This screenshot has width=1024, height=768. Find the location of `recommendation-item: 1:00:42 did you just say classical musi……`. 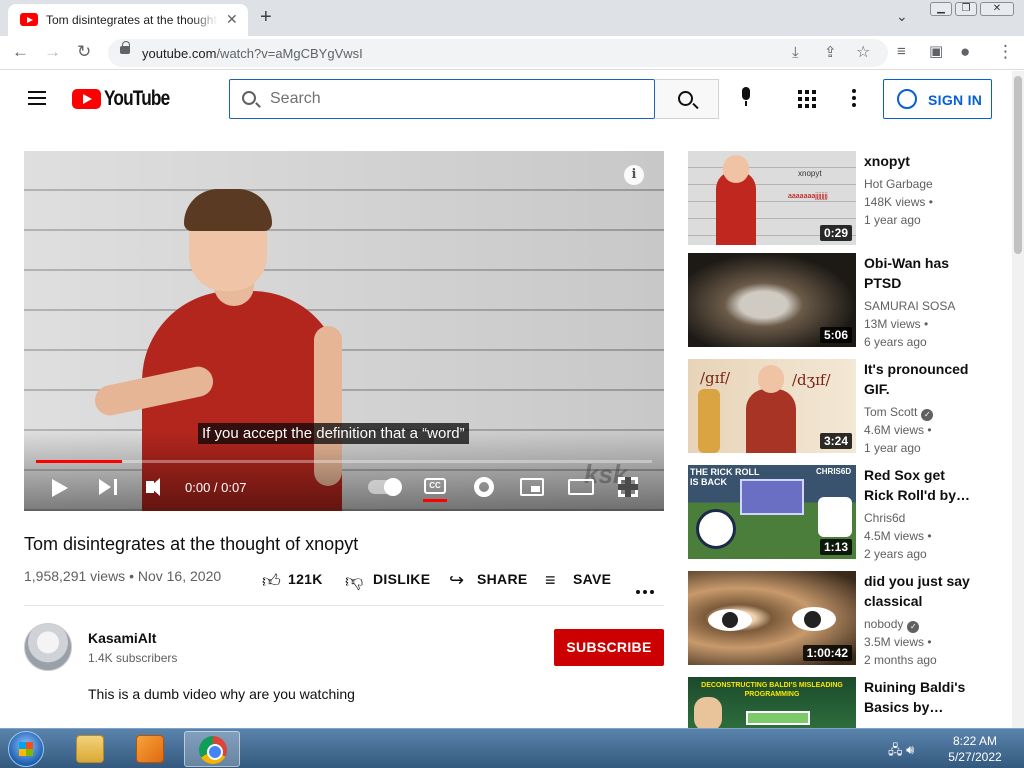

recommendation-item: 1:00:42 did you just say classical musi…… is located at coordinates (833, 619).